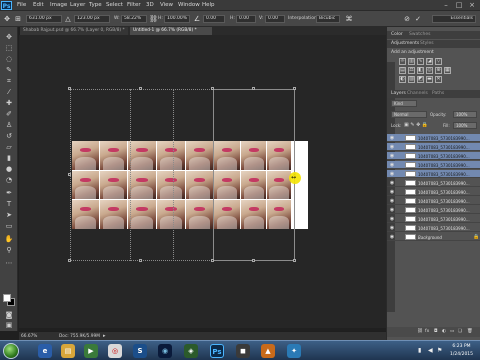 This screenshot has width=480, height=360. What do you see at coordinates (411, 70) in the screenshot?
I see `color-balance-icon: ⚖` at bounding box center [411, 70].